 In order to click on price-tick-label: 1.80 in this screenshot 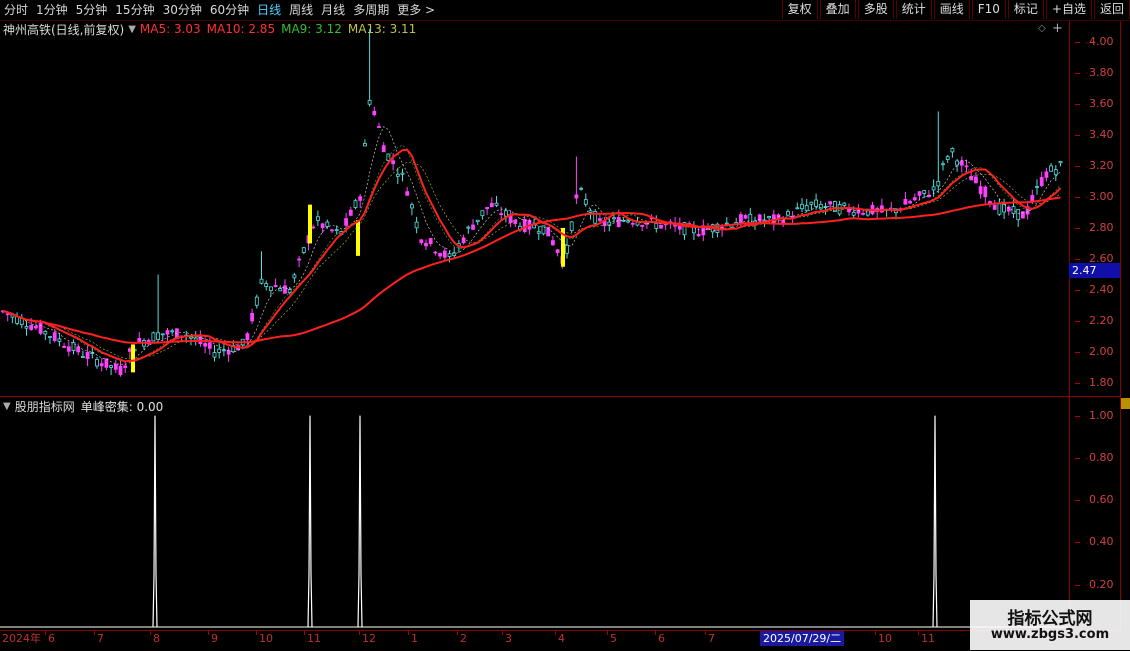, I will do `click(1101, 383)`.